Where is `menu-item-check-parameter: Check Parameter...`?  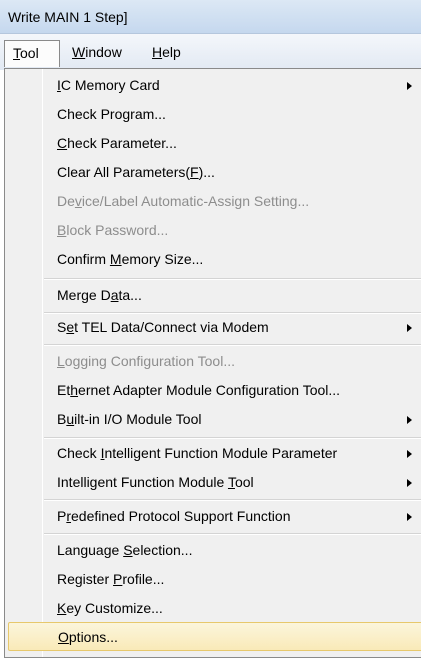
menu-item-check-parameter: Check Parameter... is located at coordinates (213, 143).